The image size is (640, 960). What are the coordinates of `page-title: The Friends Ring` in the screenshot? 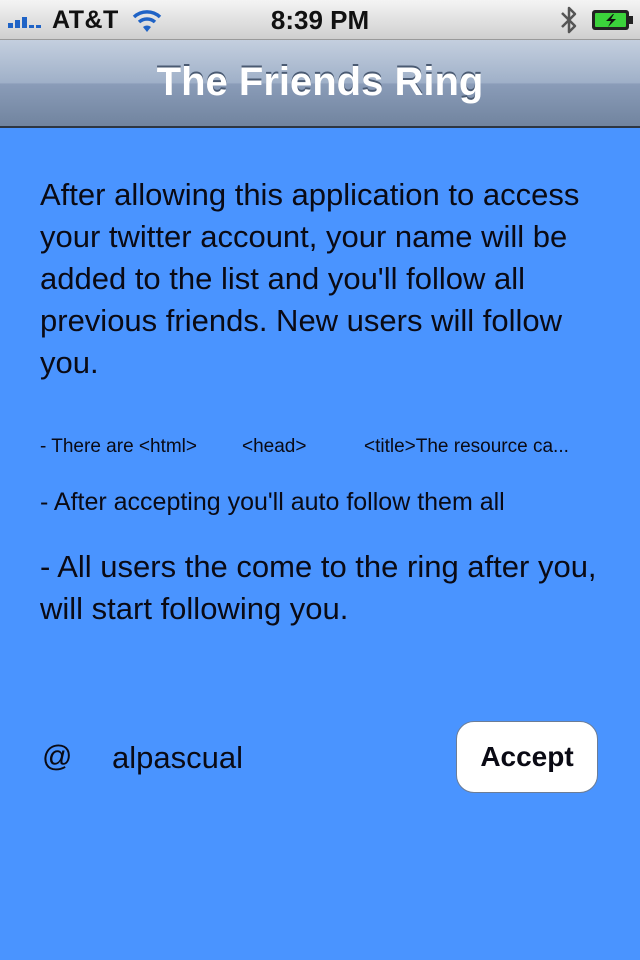 It's located at (320, 82).